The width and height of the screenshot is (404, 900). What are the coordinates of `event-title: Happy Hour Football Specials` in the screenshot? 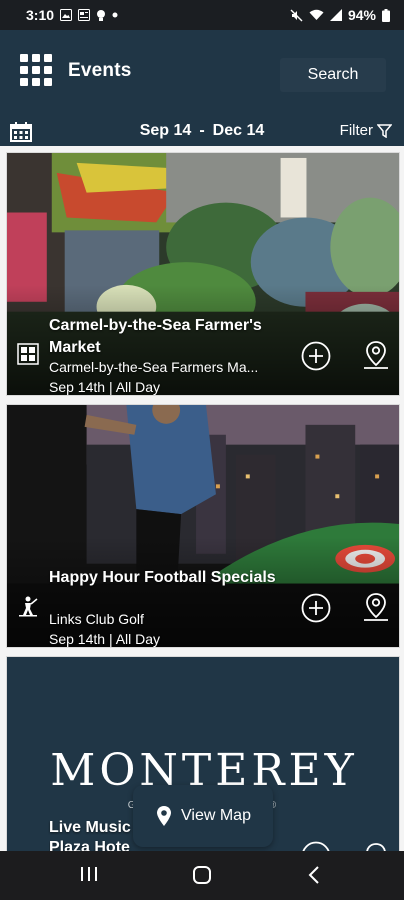 It's located at (162, 577).